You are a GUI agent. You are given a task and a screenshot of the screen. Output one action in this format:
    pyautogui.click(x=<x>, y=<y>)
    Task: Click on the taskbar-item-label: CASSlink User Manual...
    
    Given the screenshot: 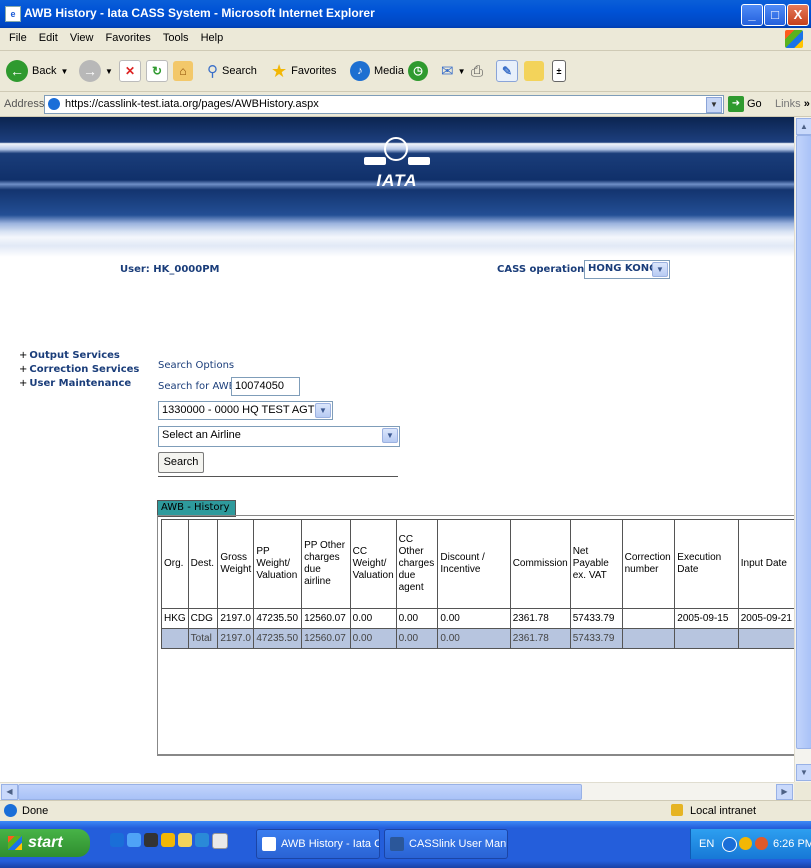 What is the action you would take?
    pyautogui.click(x=458, y=844)
    